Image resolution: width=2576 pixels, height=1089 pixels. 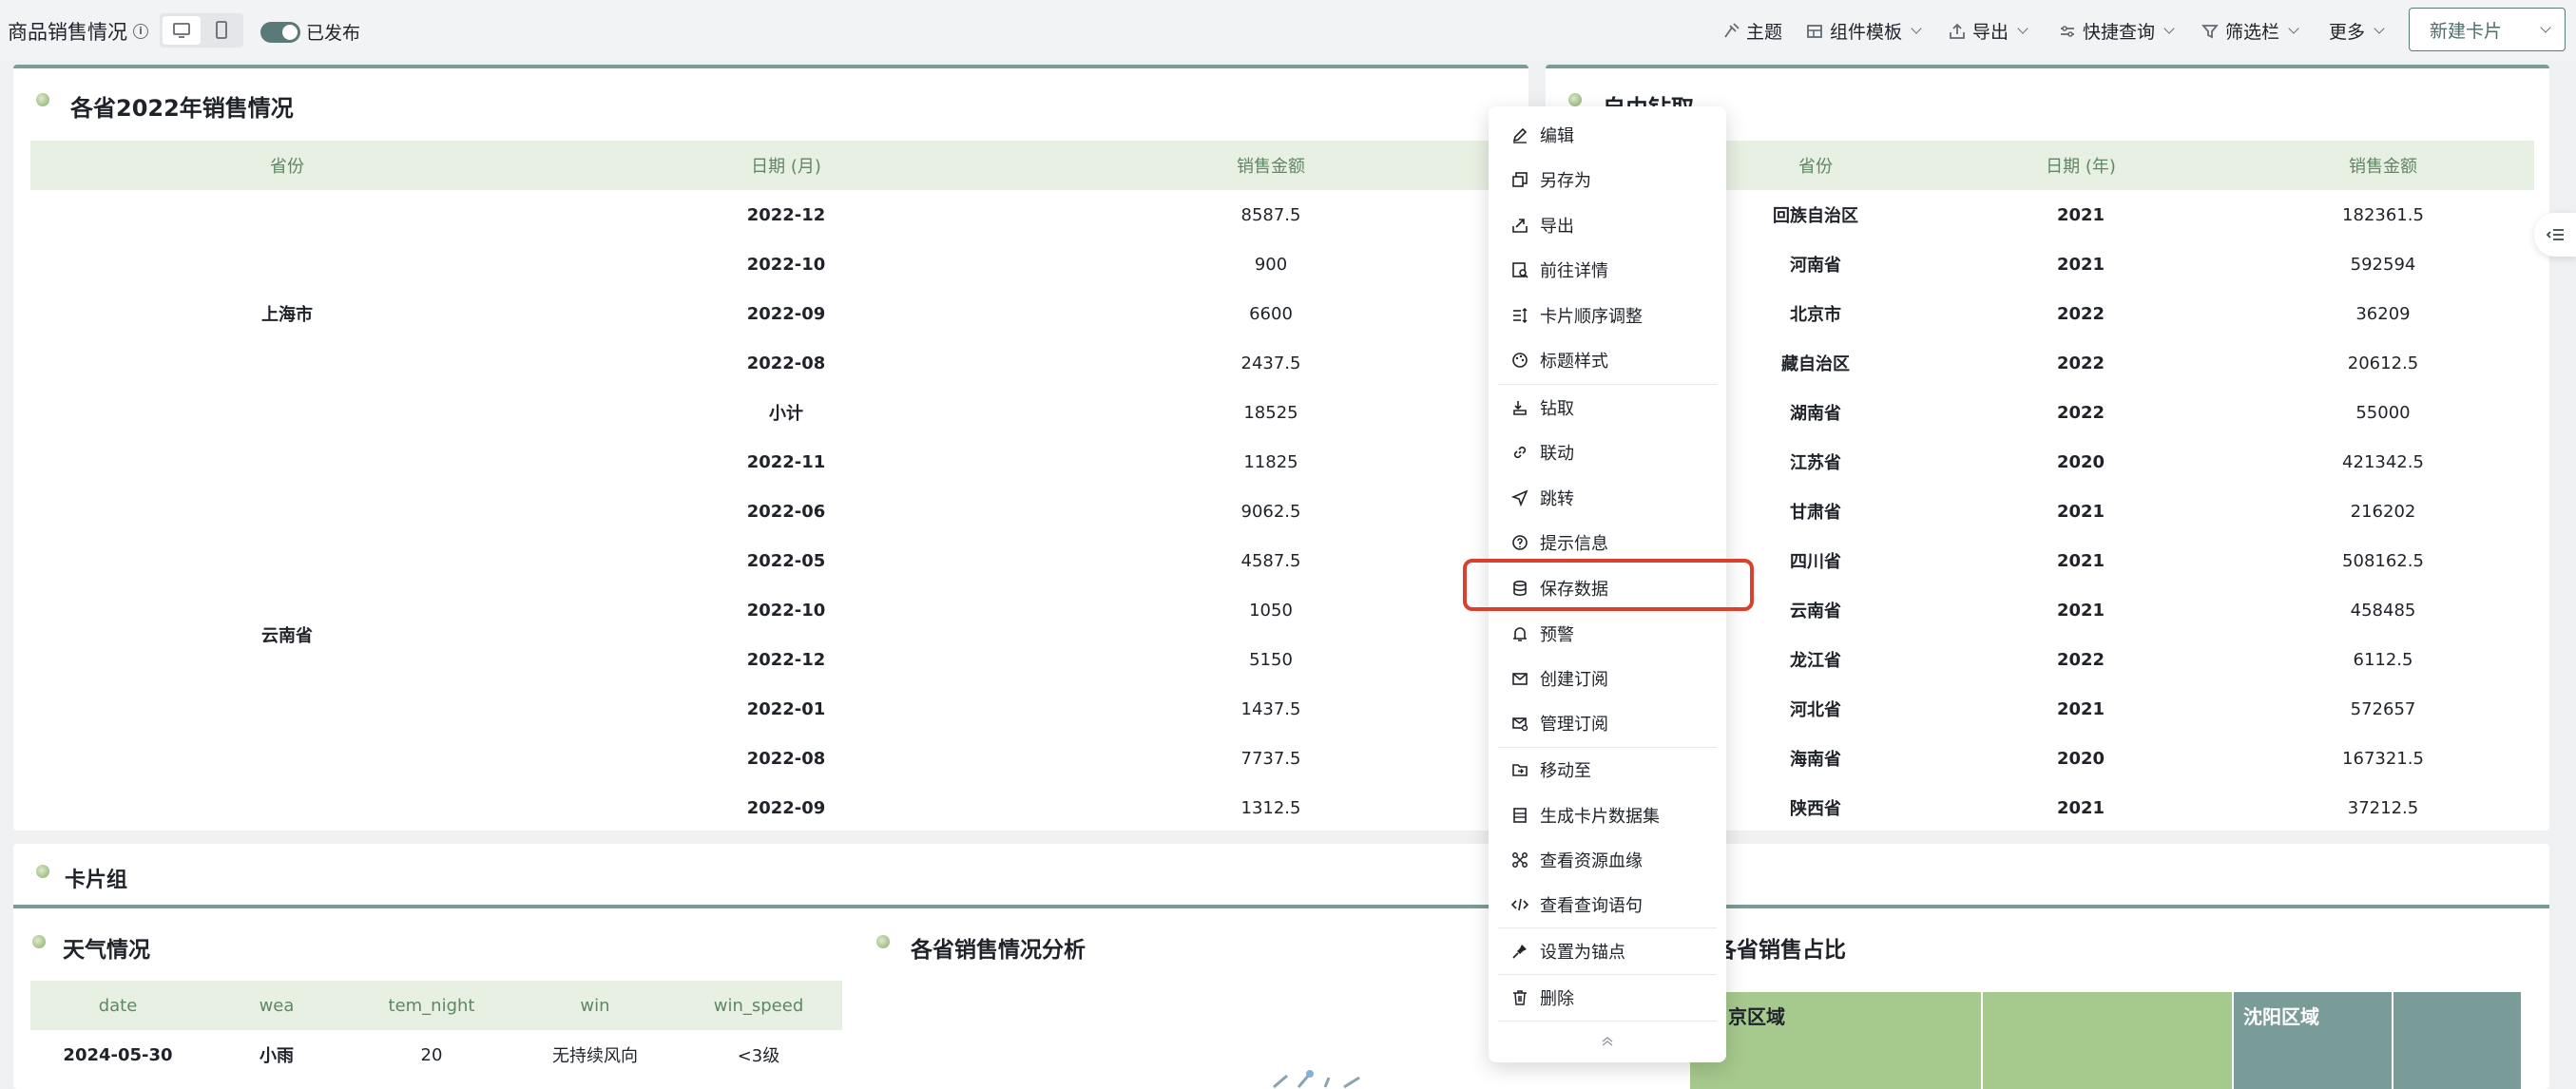 I want to click on menu-item-resource-lineage: 查看资源血缘, so click(x=1608, y=860).